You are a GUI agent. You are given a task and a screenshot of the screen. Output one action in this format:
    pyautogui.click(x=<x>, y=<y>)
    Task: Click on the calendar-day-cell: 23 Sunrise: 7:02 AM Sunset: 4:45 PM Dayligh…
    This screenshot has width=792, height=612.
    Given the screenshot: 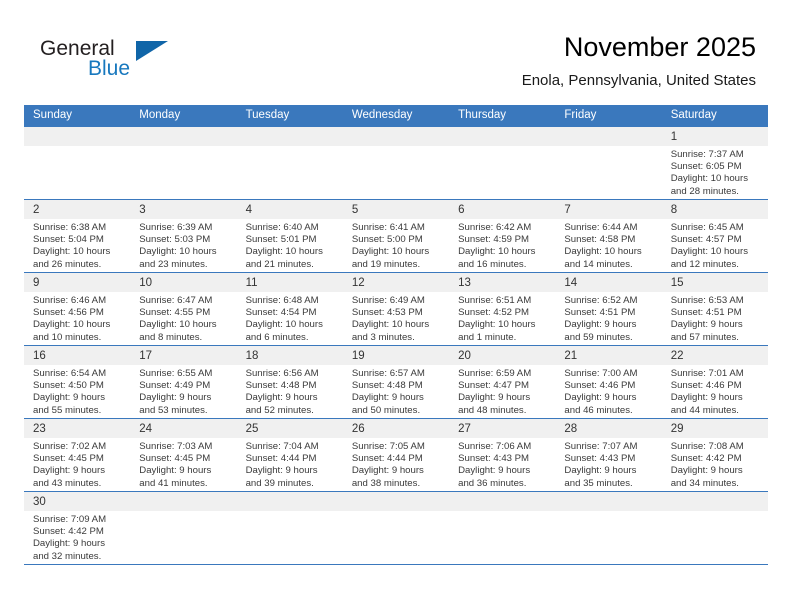 What is the action you would take?
    pyautogui.click(x=77, y=455)
    